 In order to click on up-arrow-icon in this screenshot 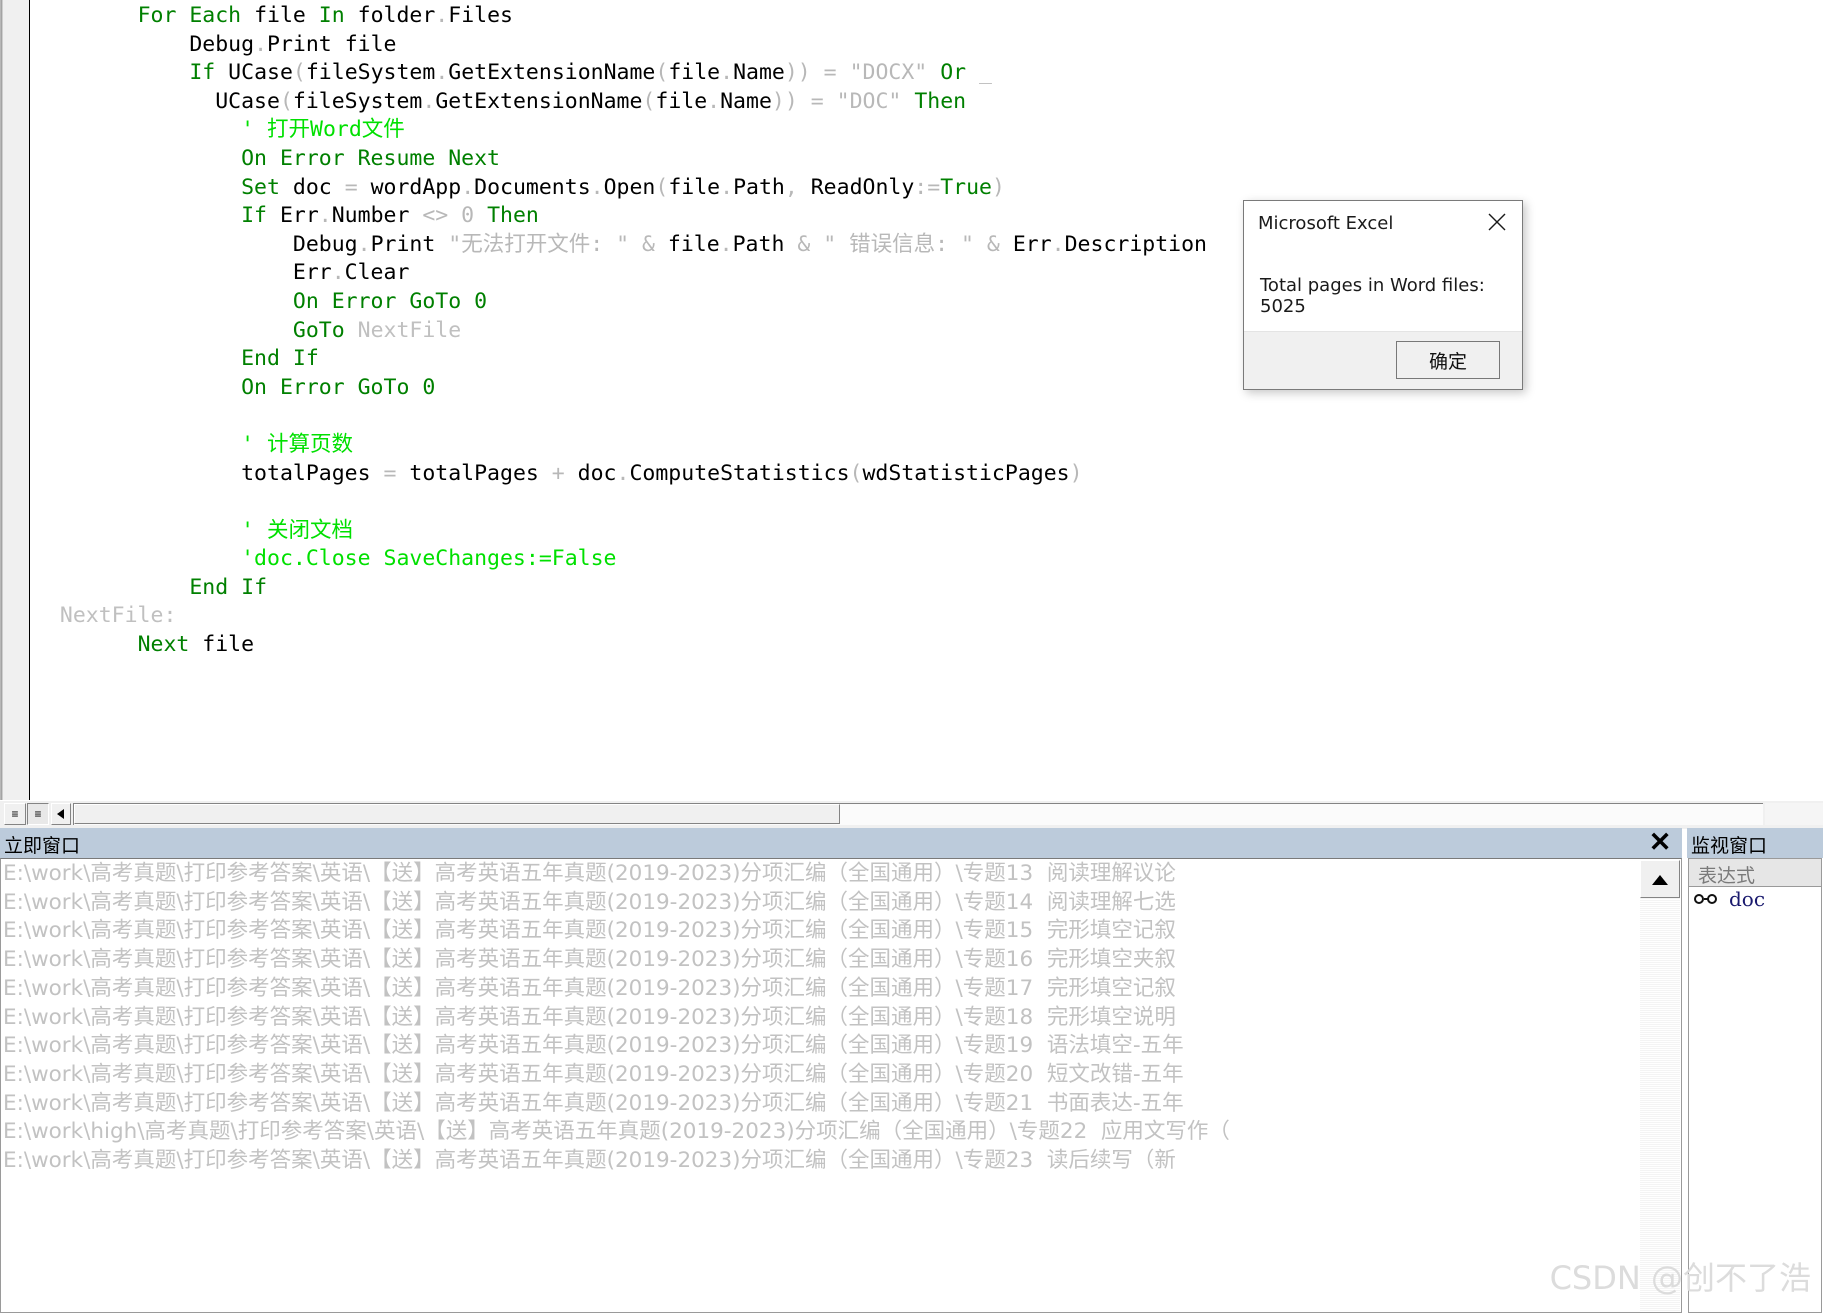, I will do `click(1660, 880)`.